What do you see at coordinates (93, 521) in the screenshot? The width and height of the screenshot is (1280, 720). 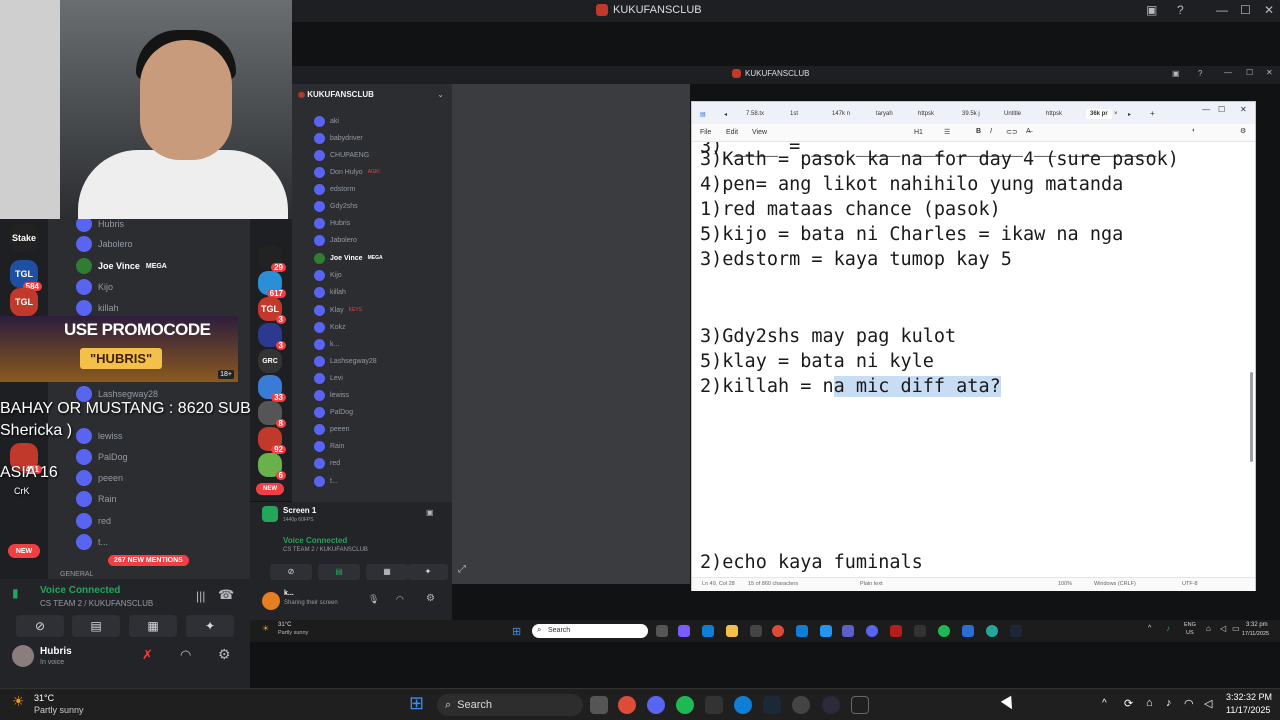 I see `list-item: red` at bounding box center [93, 521].